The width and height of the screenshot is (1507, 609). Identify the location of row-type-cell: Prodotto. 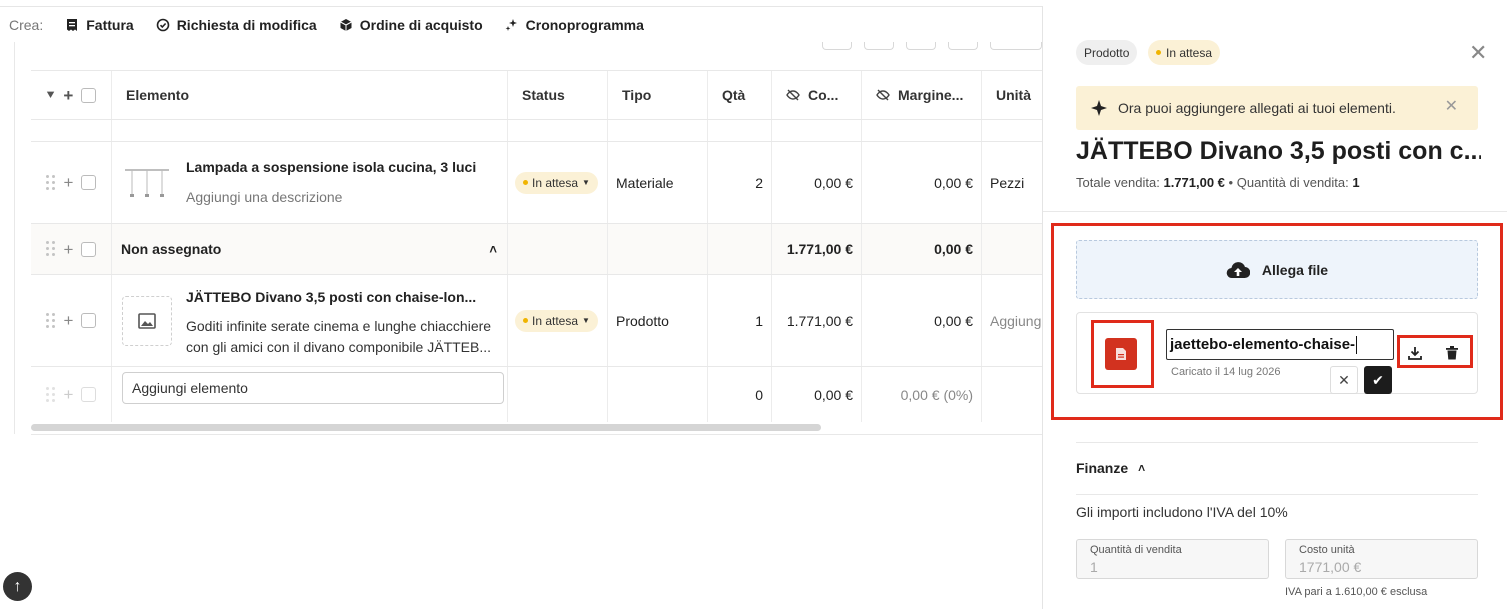
(657, 320).